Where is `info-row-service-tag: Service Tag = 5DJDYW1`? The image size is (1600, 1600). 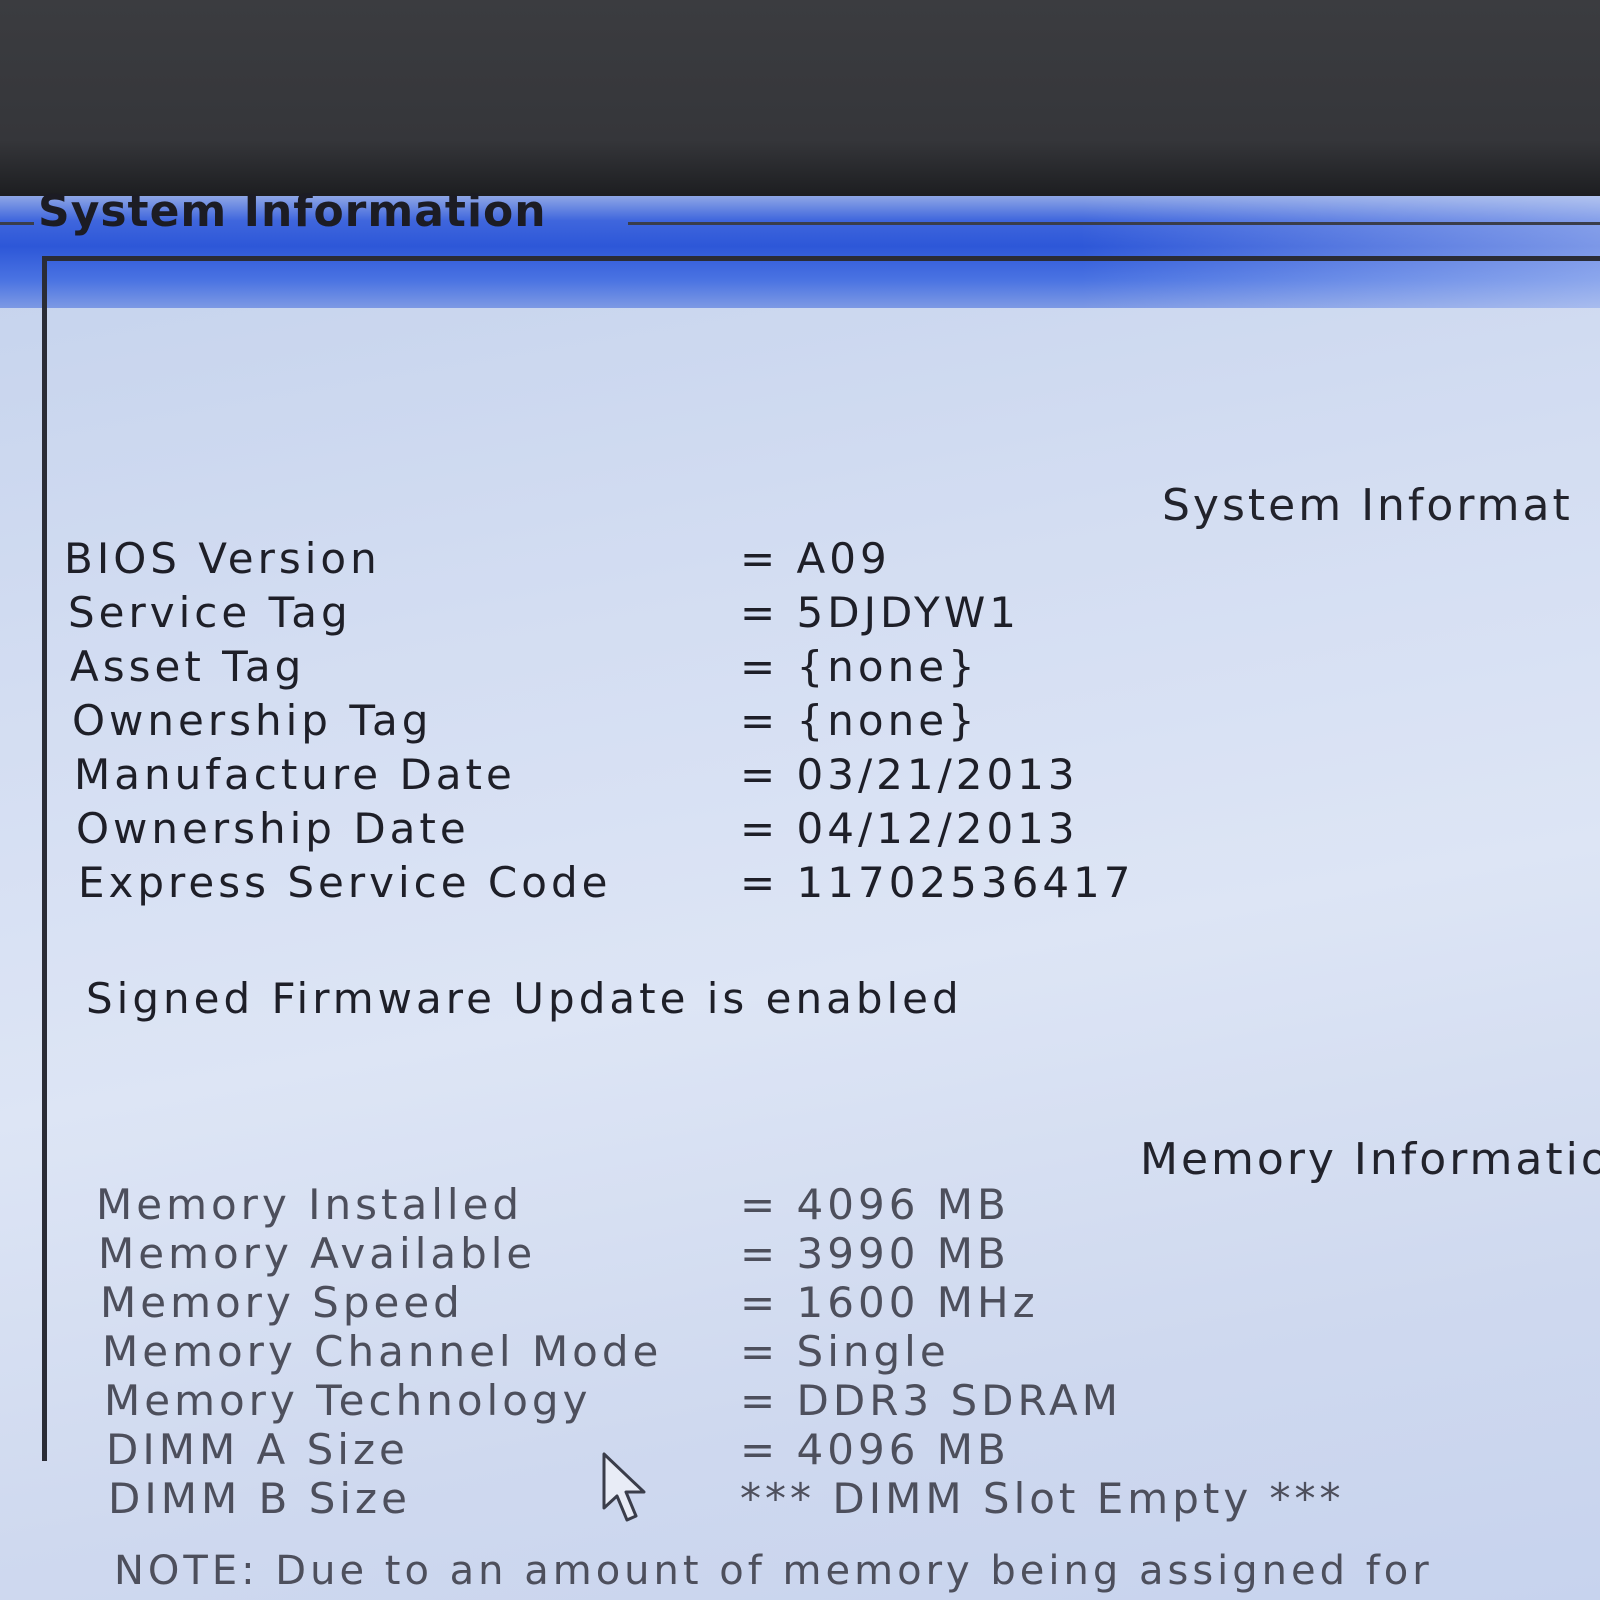 info-row-service-tag: Service Tag = 5DJDYW1 is located at coordinates (818, 615).